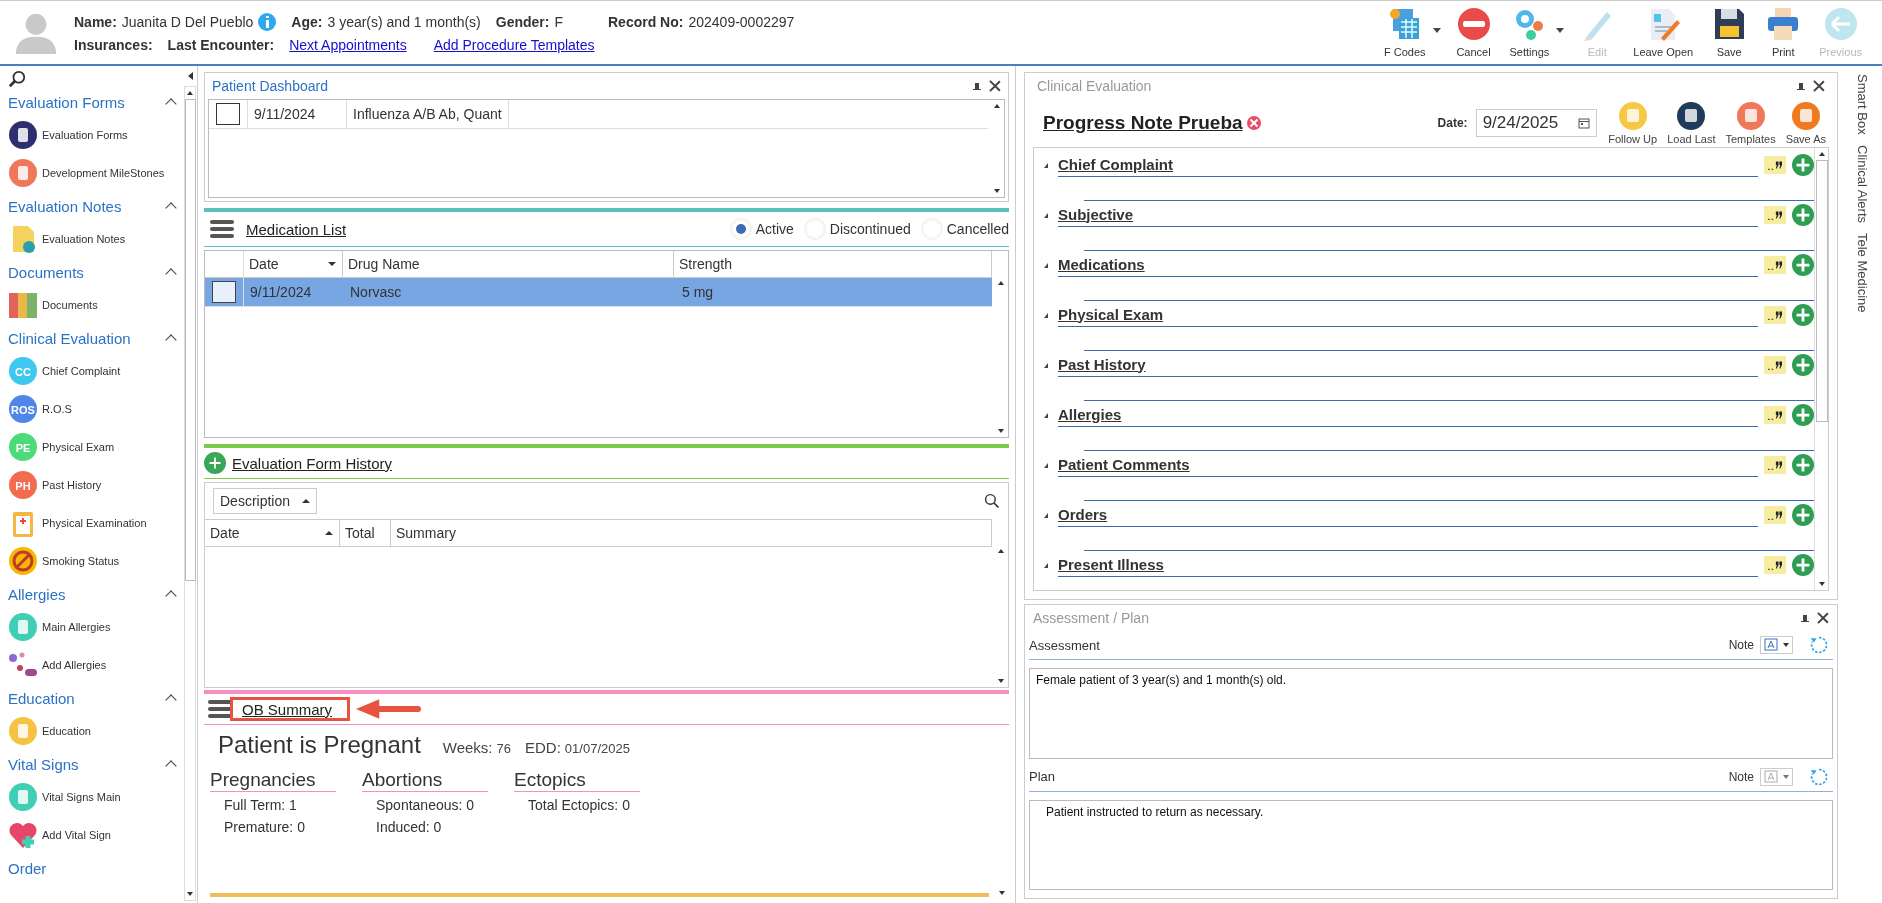 The image size is (1882, 903). Describe the element at coordinates (1535, 32) in the screenshot. I see `toolbar-button: Settings` at that location.